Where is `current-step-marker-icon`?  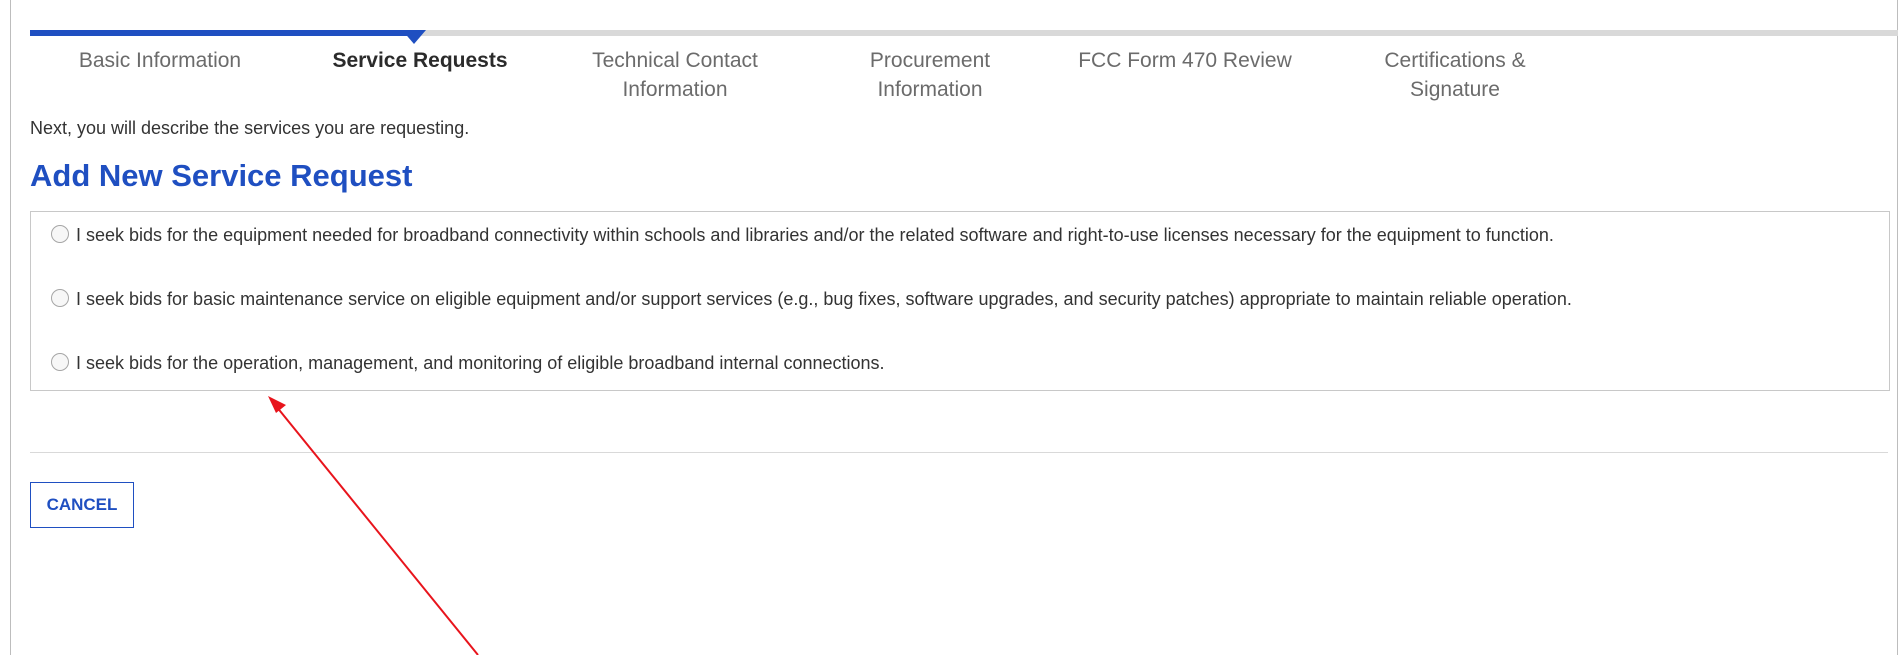
current-step-marker-icon is located at coordinates (414, 37).